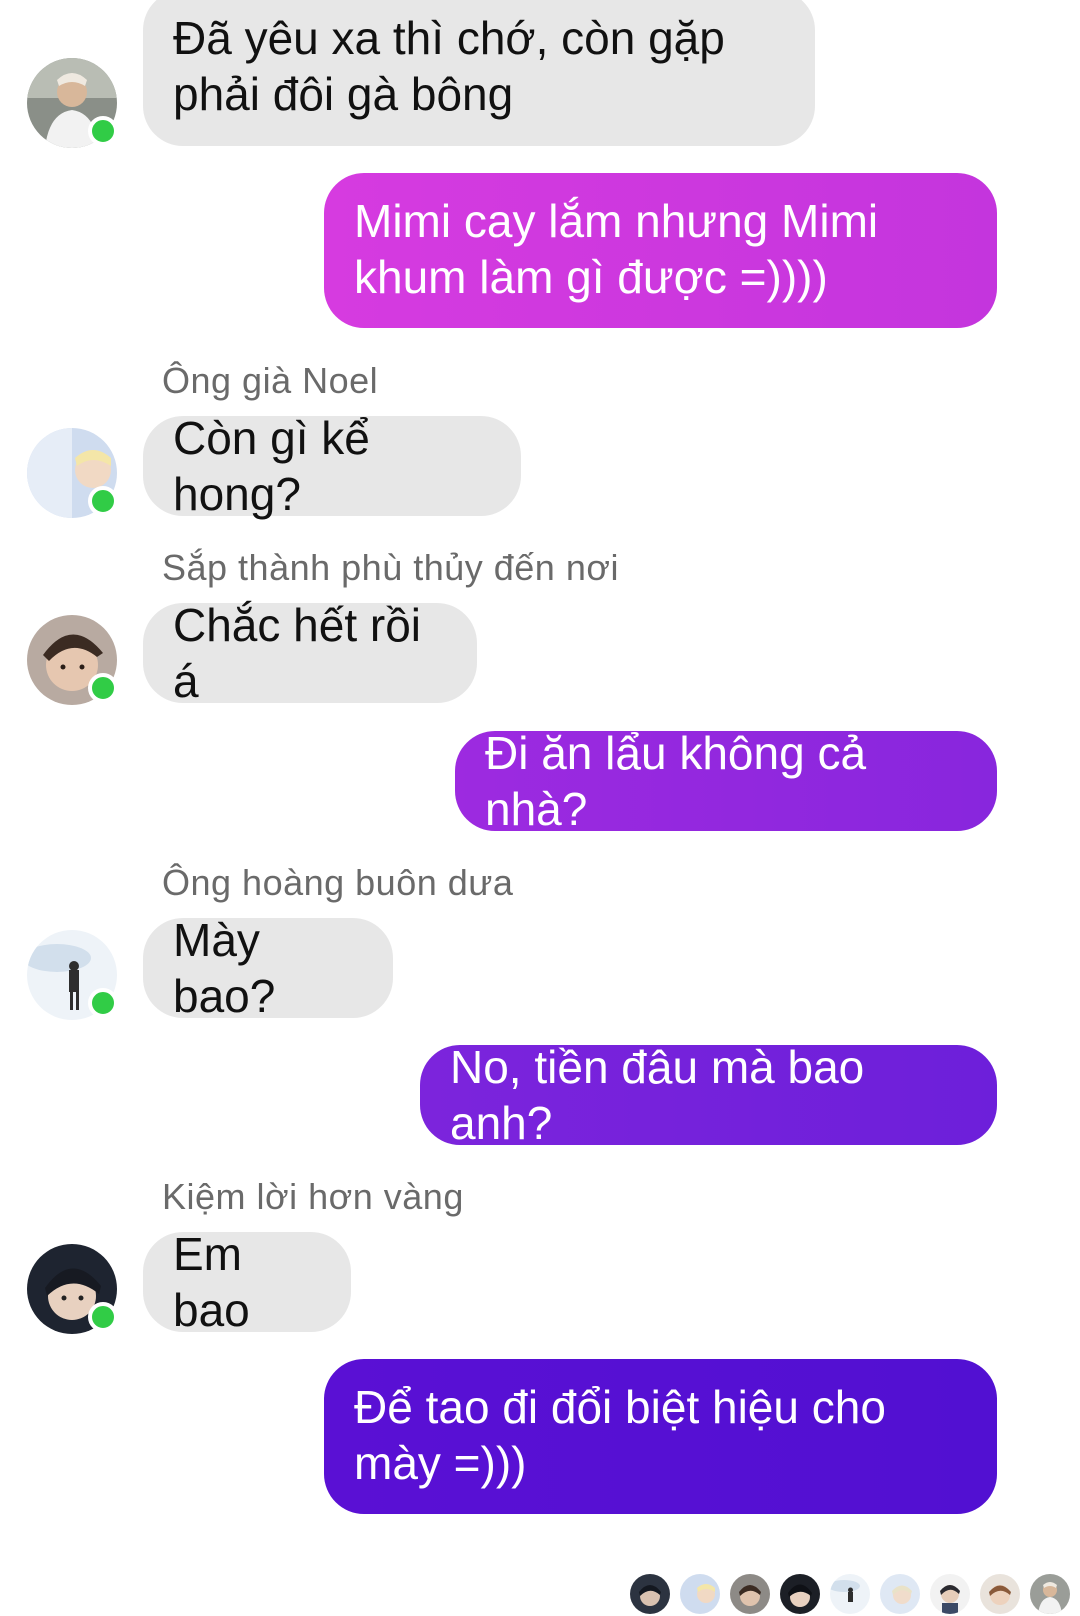 Image resolution: width=1080 pixels, height=1616 pixels. Describe the element at coordinates (270, 380) in the screenshot. I see `sender-name: Ông già Noel` at that location.